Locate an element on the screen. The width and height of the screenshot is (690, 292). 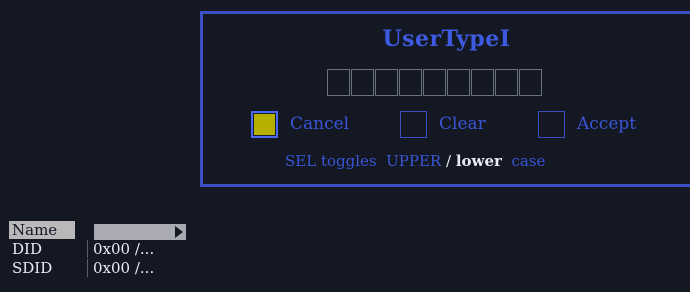
accept-checkbox is located at coordinates (551, 124).